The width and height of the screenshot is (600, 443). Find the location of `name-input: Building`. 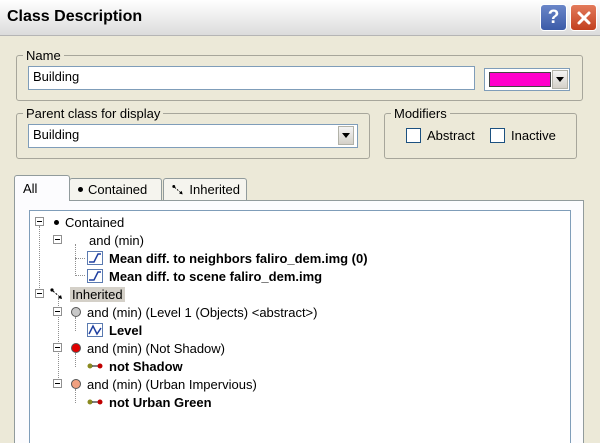

name-input: Building is located at coordinates (251, 78).